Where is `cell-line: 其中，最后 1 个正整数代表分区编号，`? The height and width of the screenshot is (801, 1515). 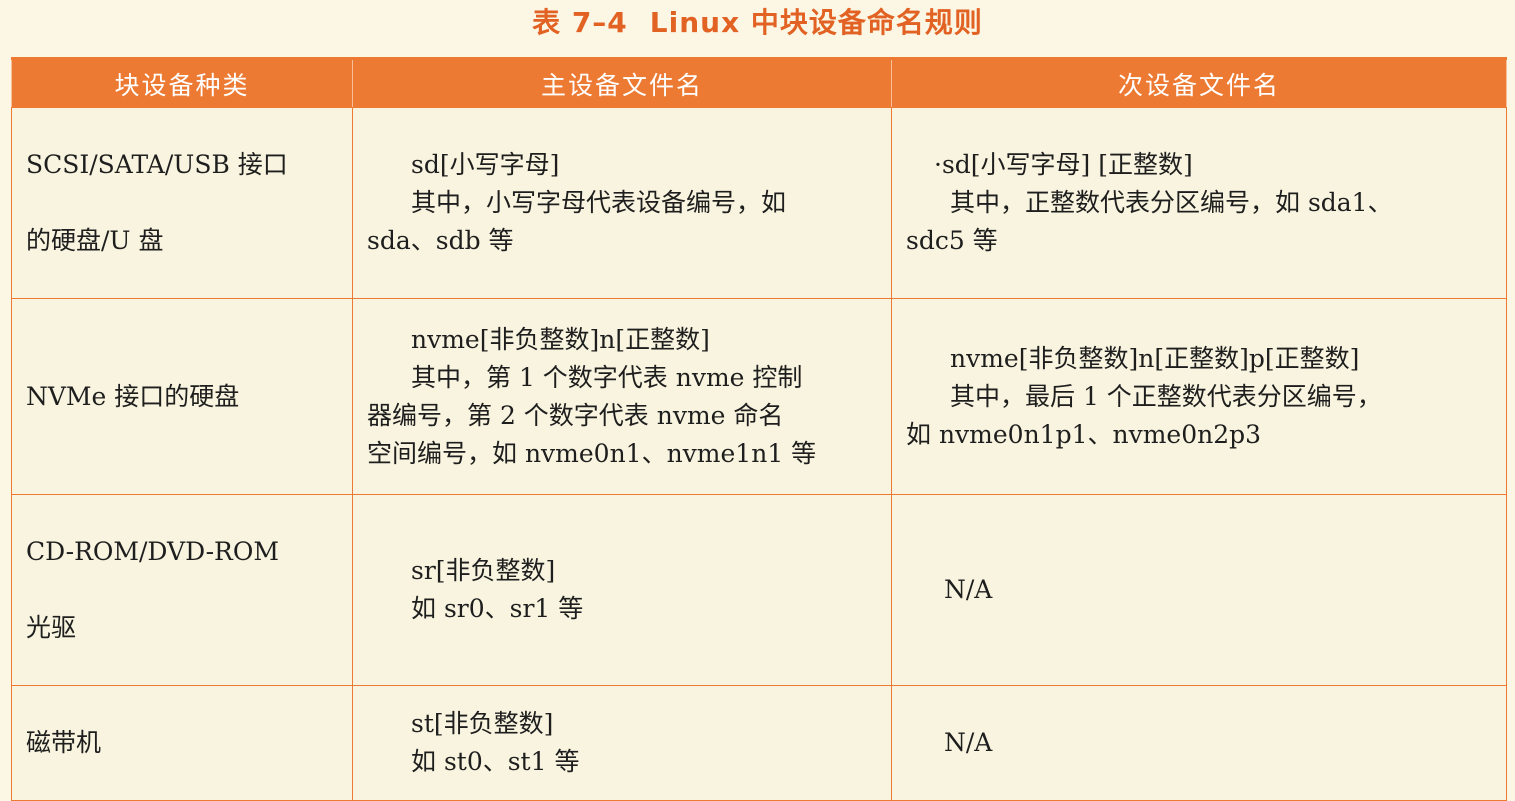
cell-line: 其中，最后 1 个正整数代表分区编号， is located at coordinates (1166, 396).